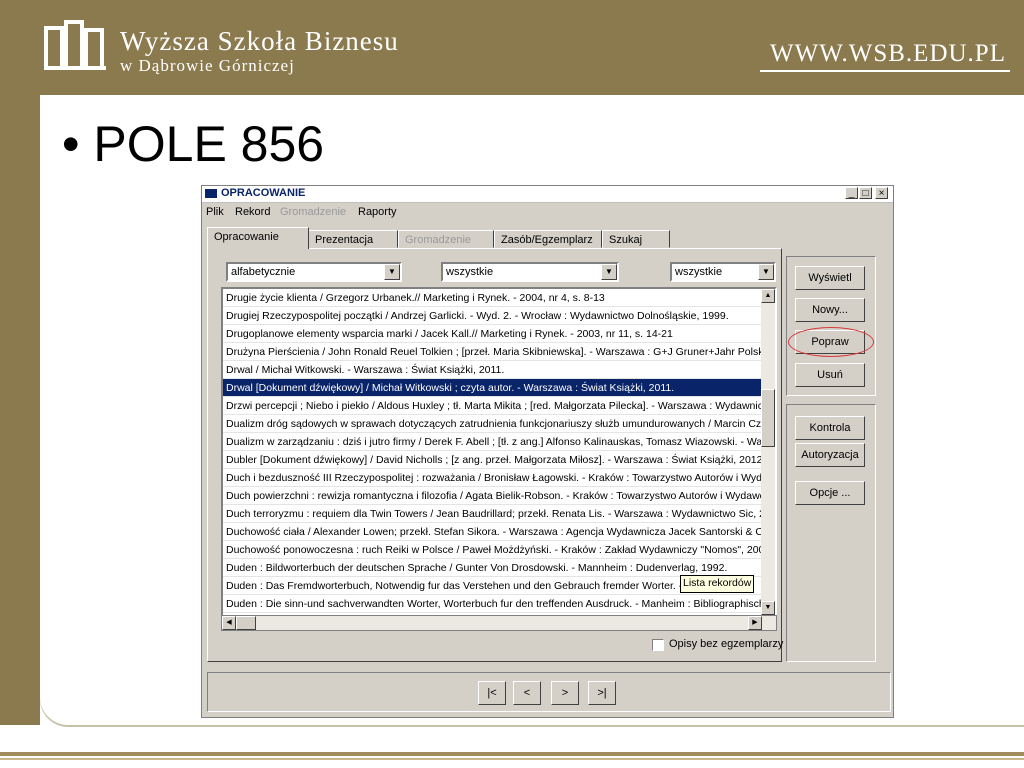  What do you see at coordinates (547, 213) in the screenshot?
I see `menu-bar: Plik Rekord Gromadzenie Raporty` at bounding box center [547, 213].